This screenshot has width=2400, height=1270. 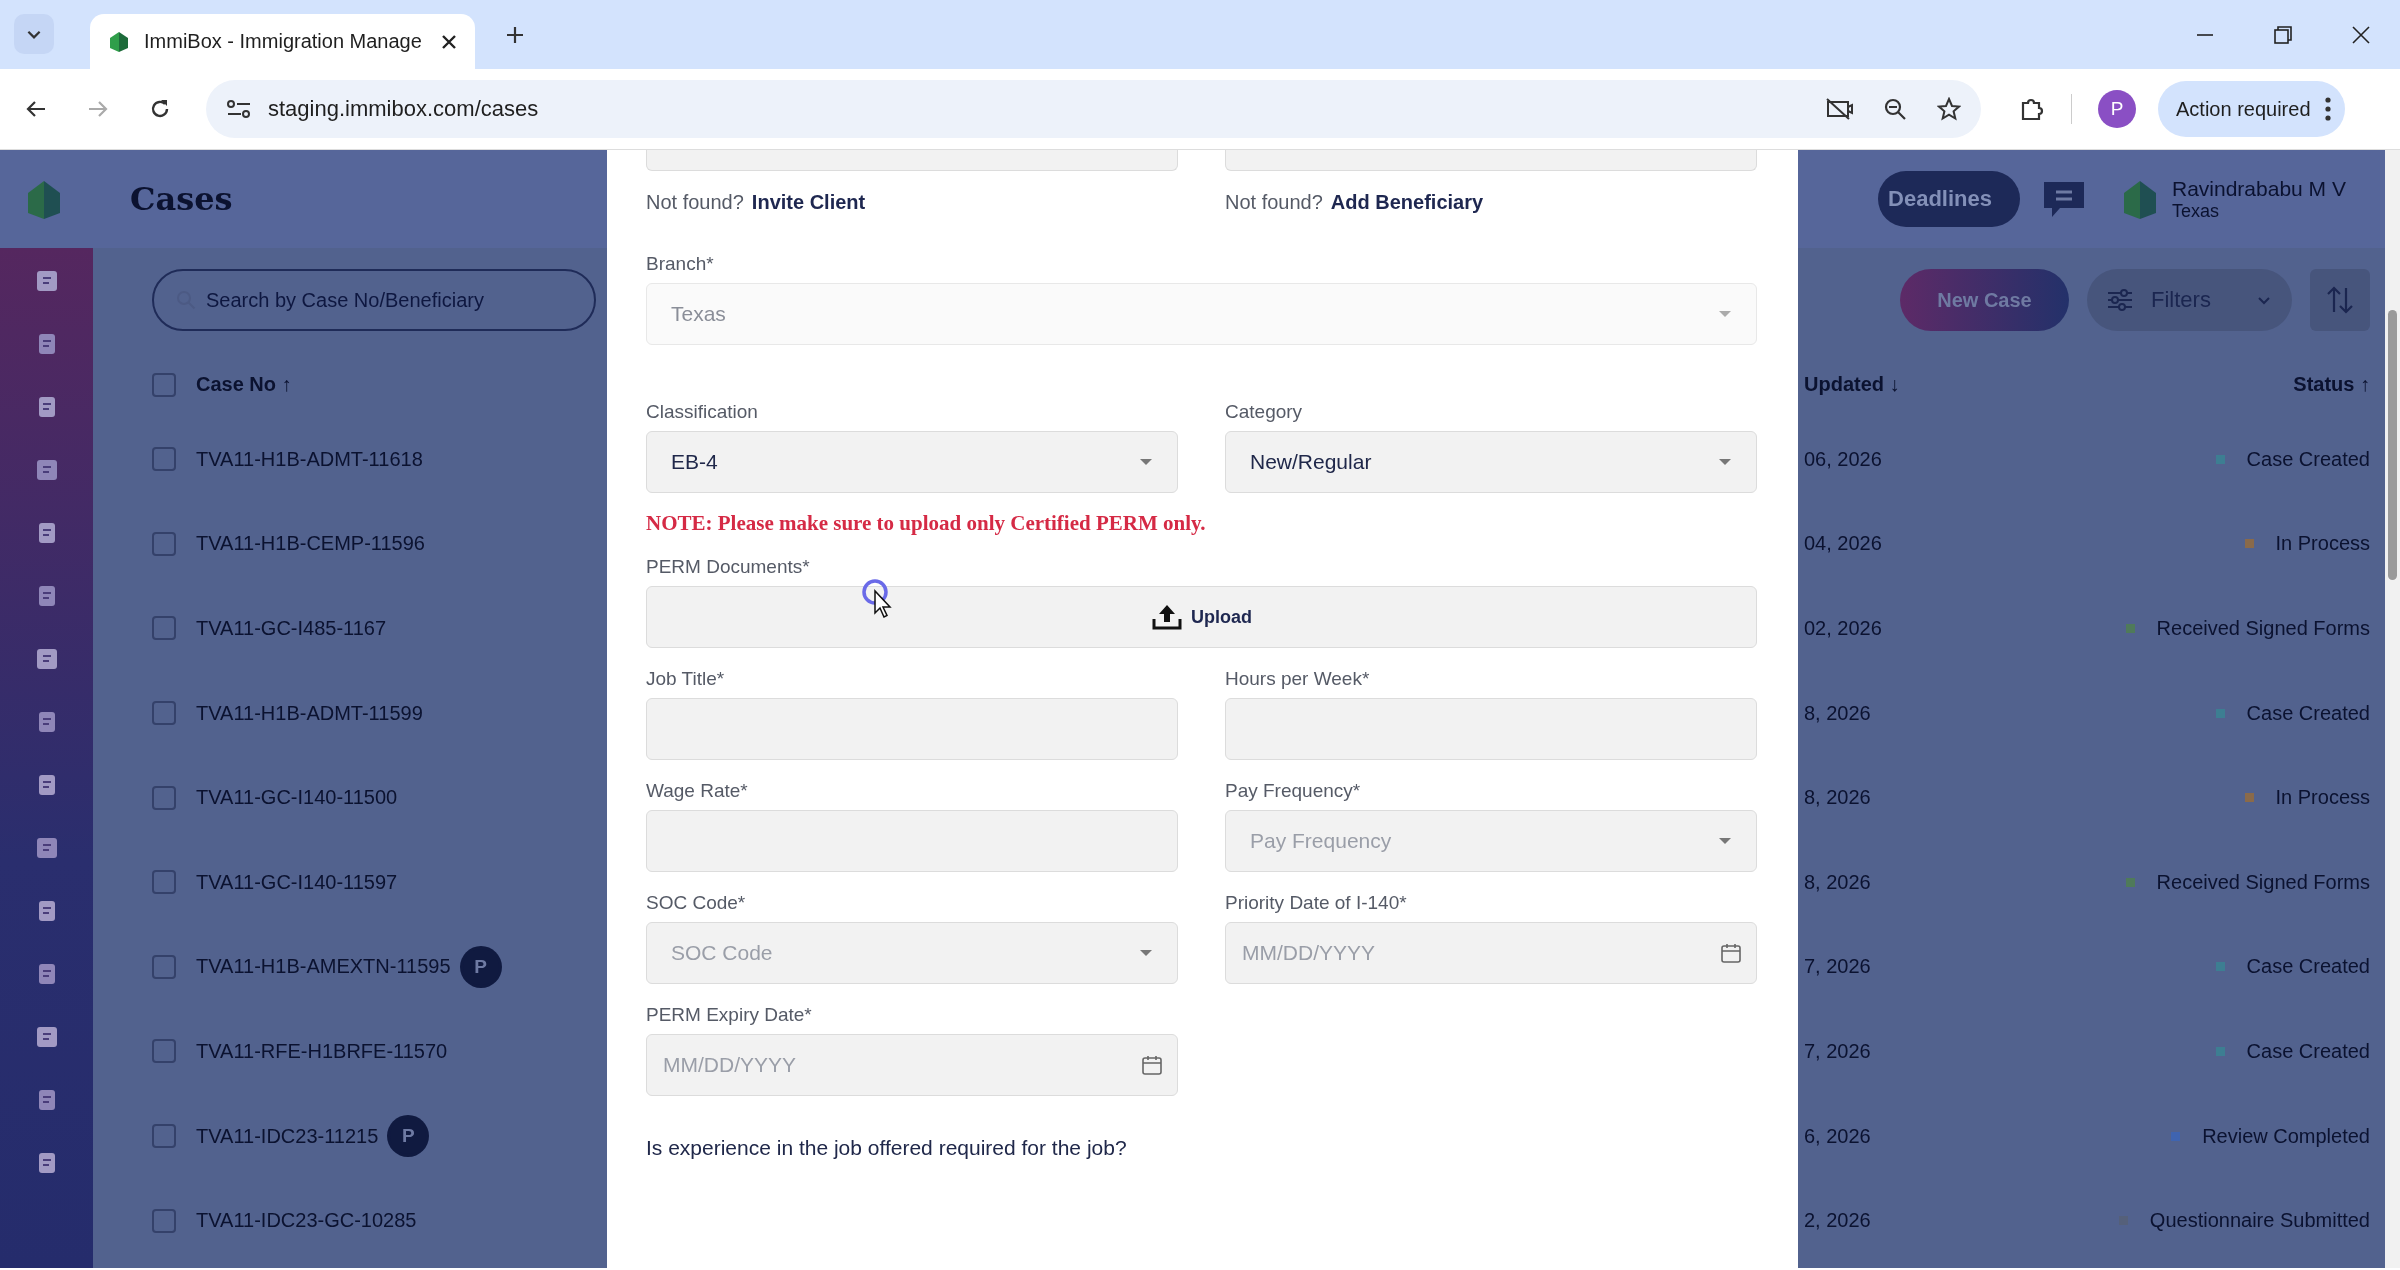 What do you see at coordinates (1491, 841) in the screenshot?
I see `select-field: Pay Frequency` at bounding box center [1491, 841].